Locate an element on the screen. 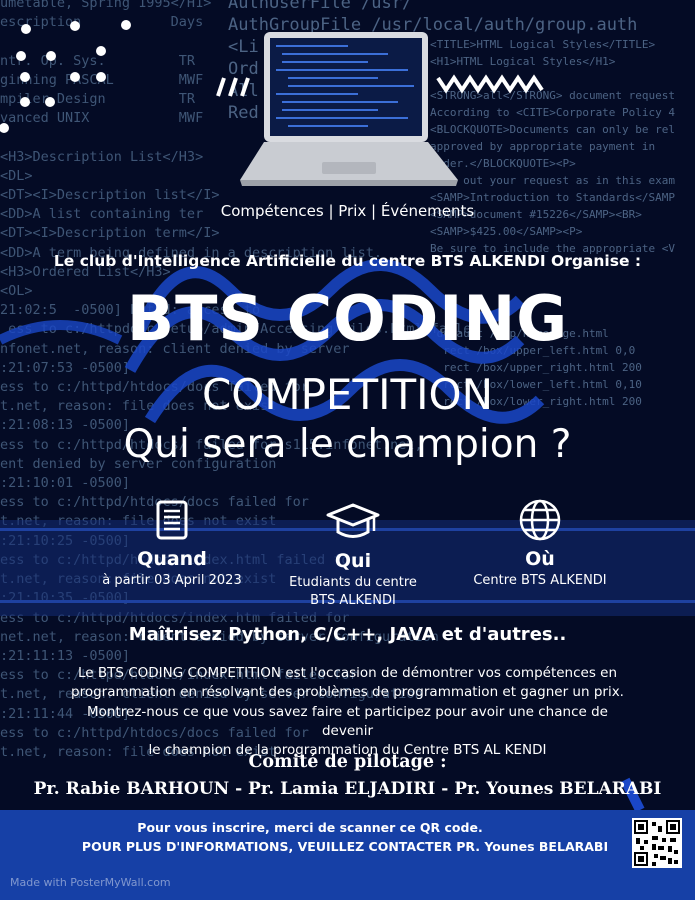  slogan: Qui sera le champion ? is located at coordinates (347, 444).